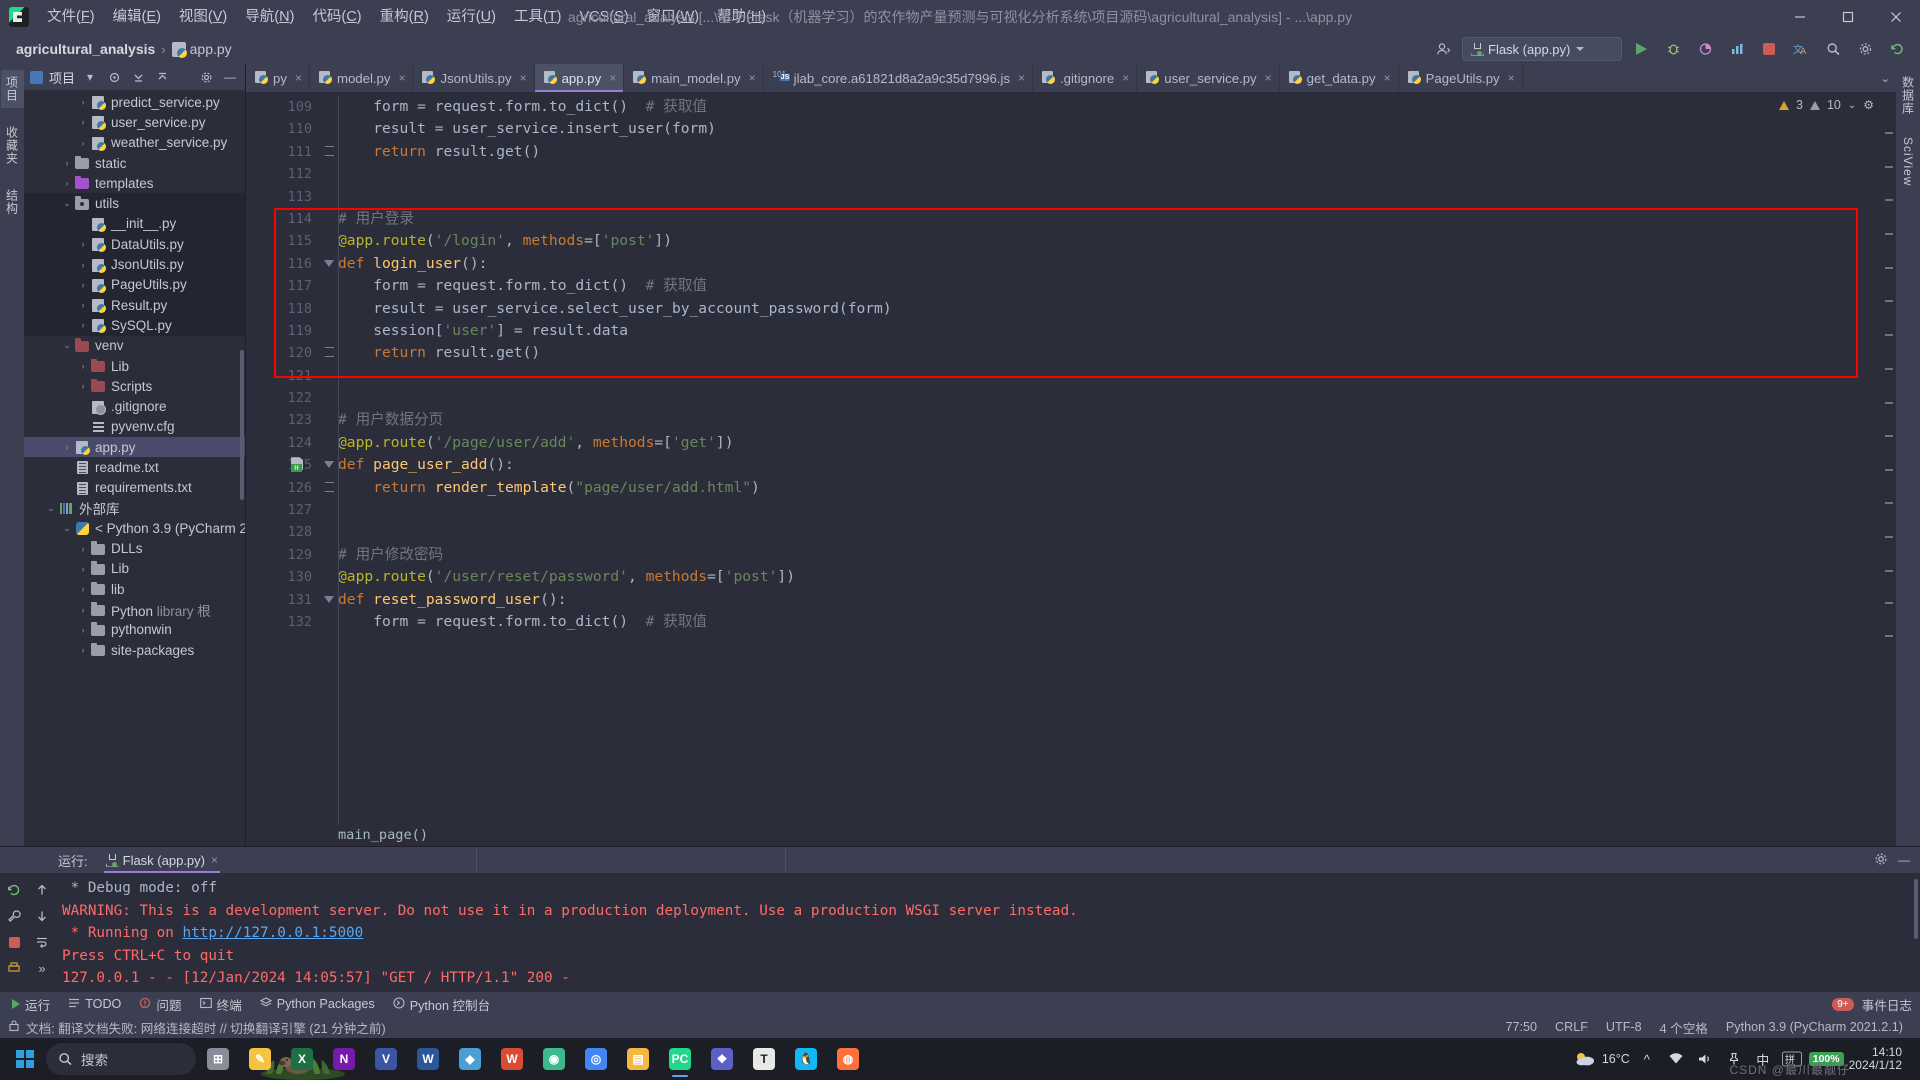 This screenshot has height=1080, width=1920. I want to click on run-icon, so click(1641, 49).